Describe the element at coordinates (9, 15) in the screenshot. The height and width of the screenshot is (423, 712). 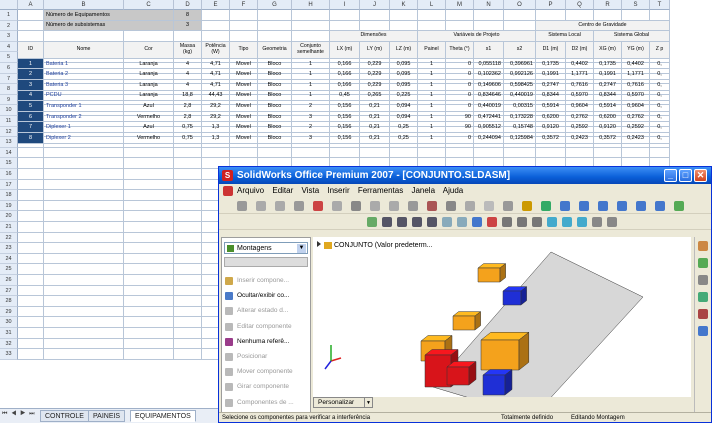
I see `row-header: 1` at that location.